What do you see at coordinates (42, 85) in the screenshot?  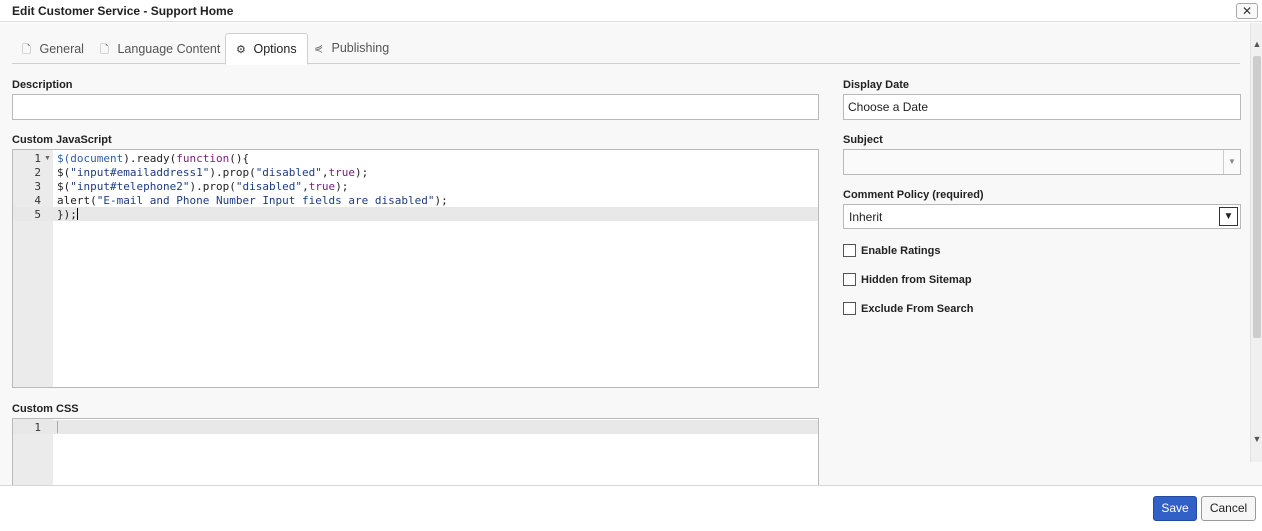 I see `description-label: Description` at bounding box center [42, 85].